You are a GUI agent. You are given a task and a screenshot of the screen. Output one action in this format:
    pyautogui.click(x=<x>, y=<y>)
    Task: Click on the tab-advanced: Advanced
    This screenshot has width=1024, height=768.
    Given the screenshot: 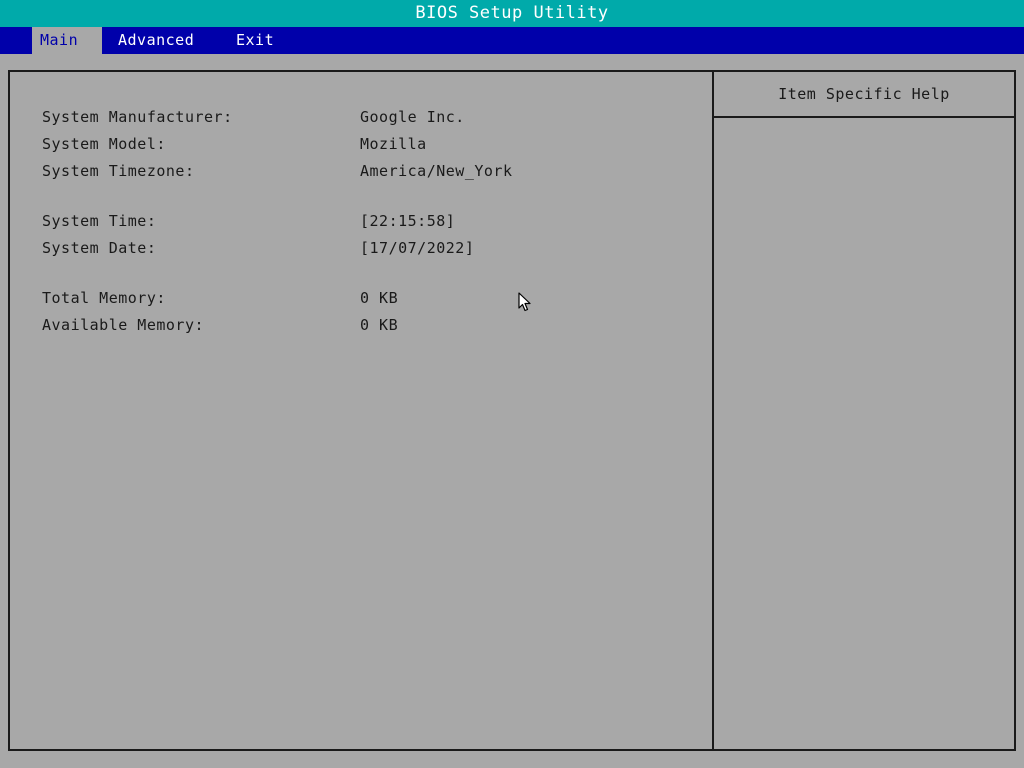 What is the action you would take?
    pyautogui.click(x=156, y=40)
    